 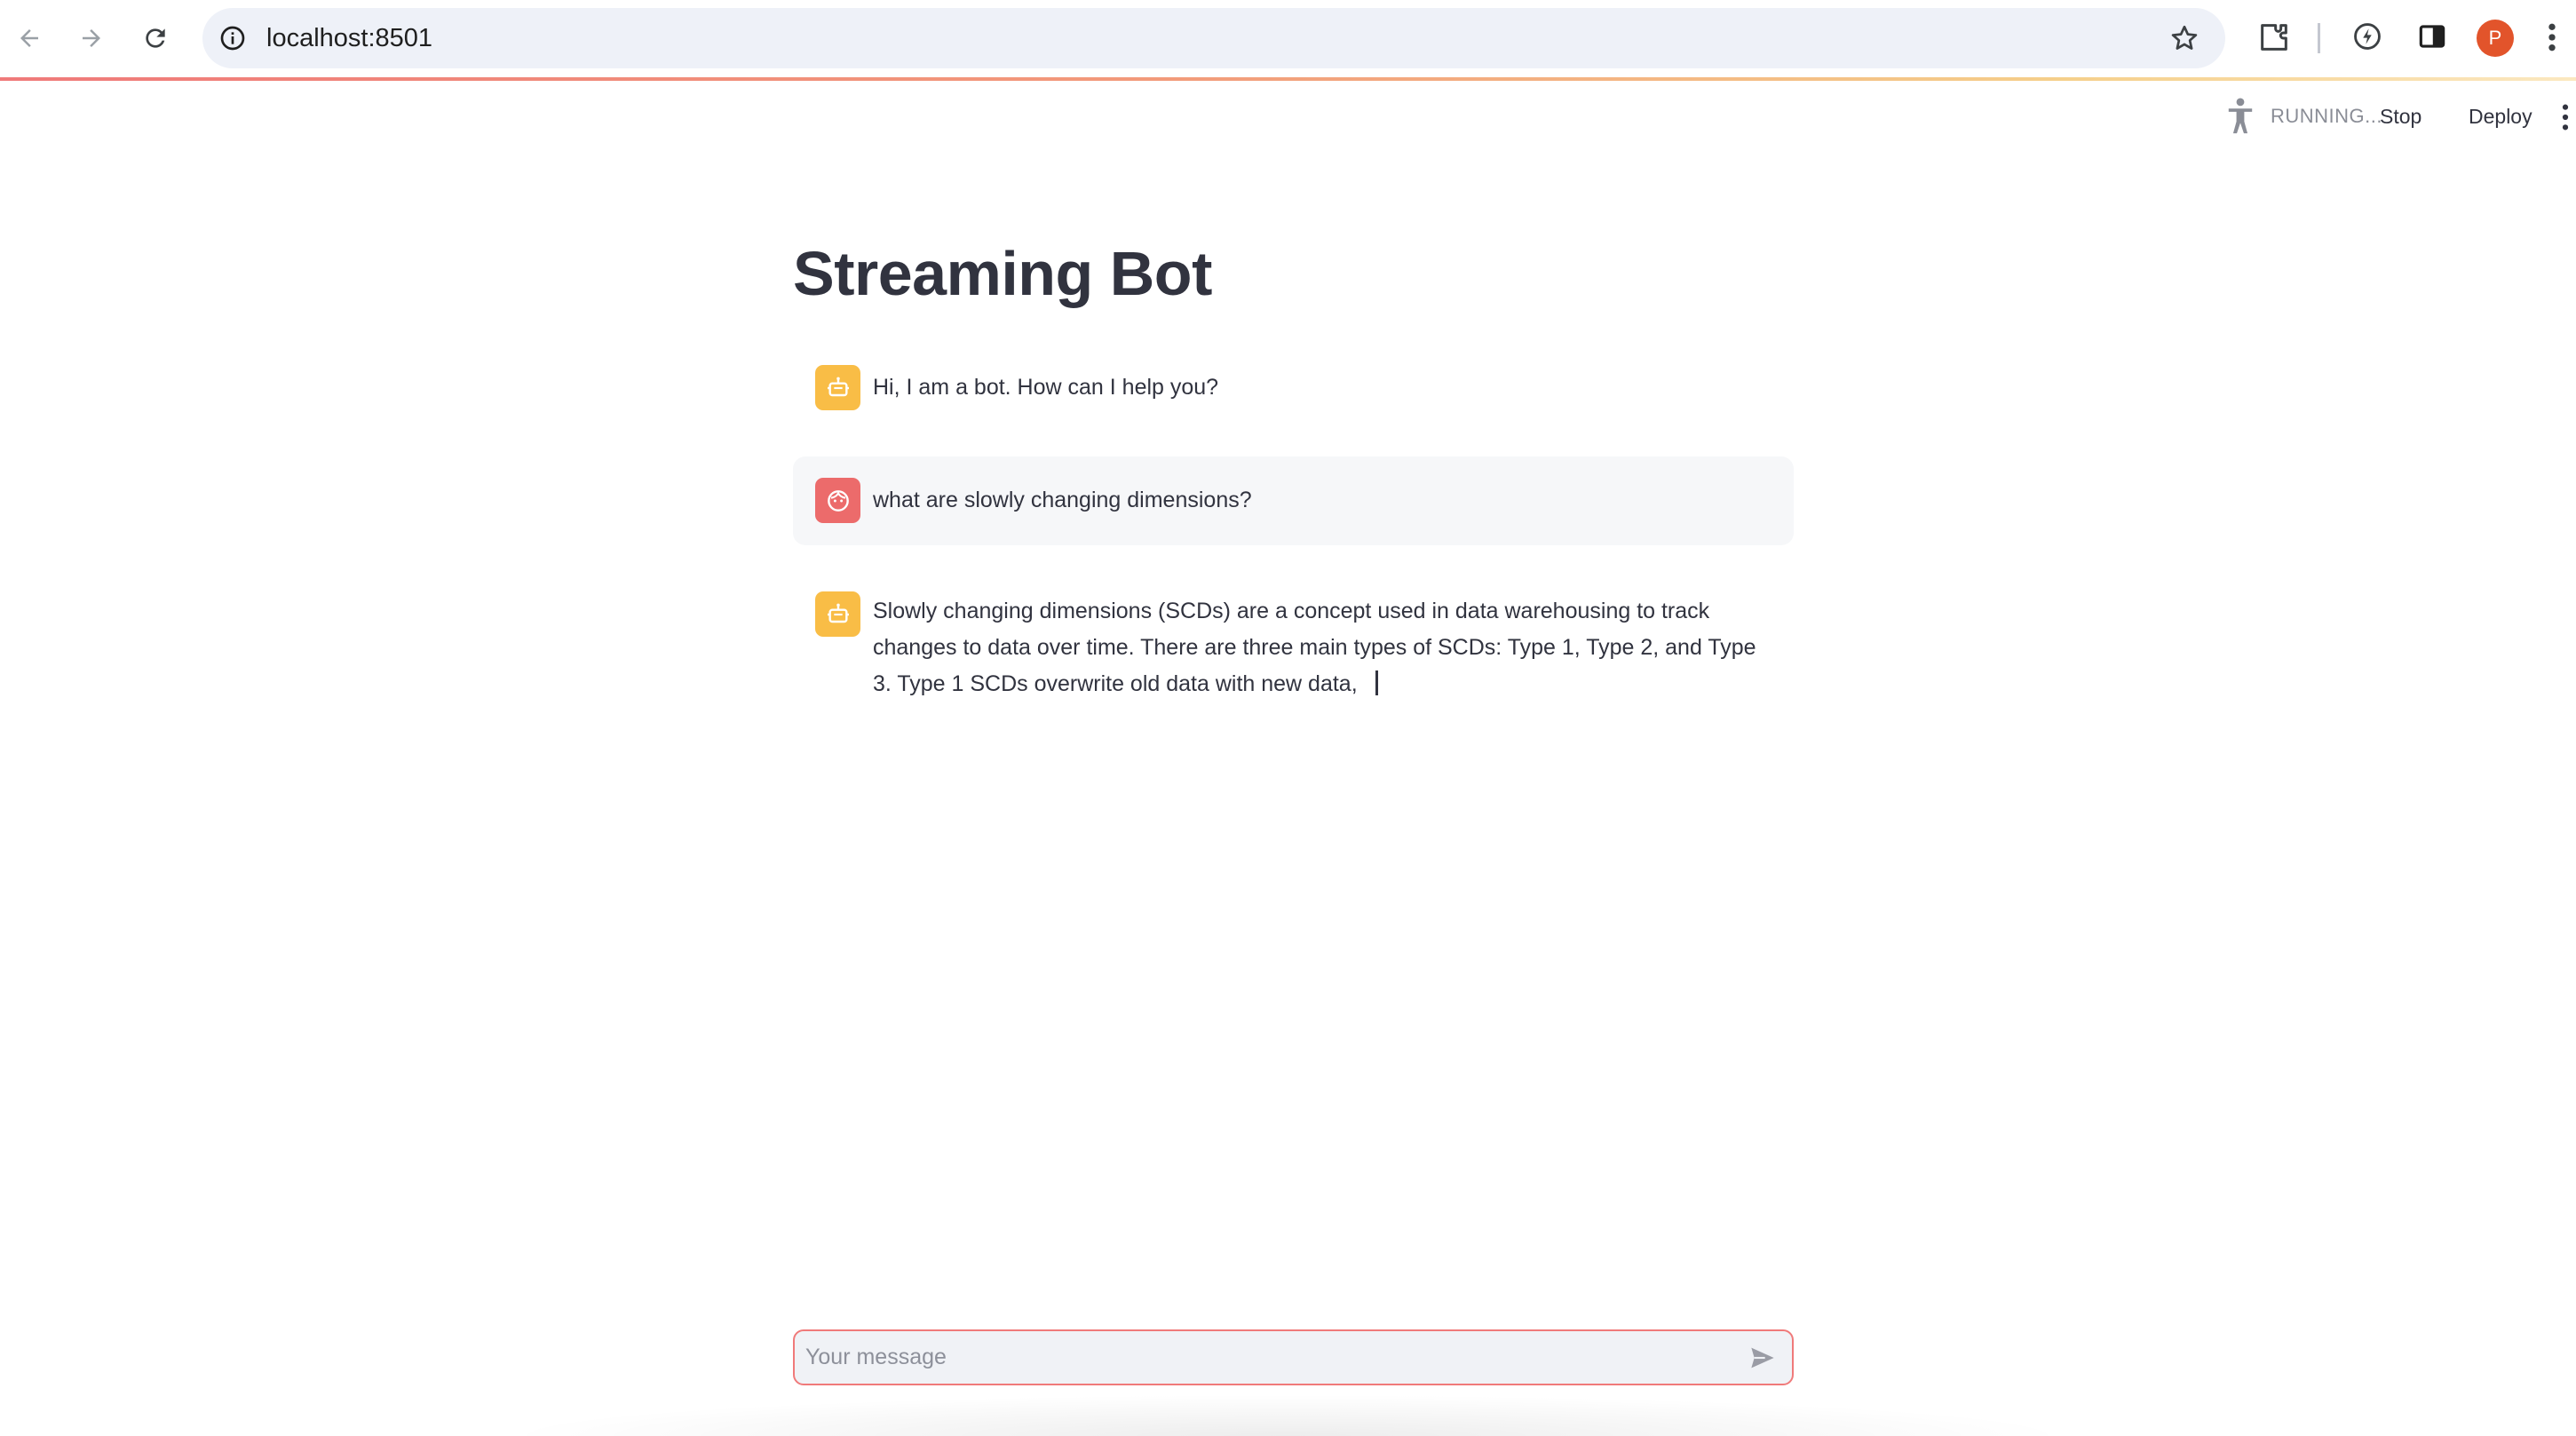 I want to click on message-text: what are slowly changing dimensions?, so click(x=1063, y=500).